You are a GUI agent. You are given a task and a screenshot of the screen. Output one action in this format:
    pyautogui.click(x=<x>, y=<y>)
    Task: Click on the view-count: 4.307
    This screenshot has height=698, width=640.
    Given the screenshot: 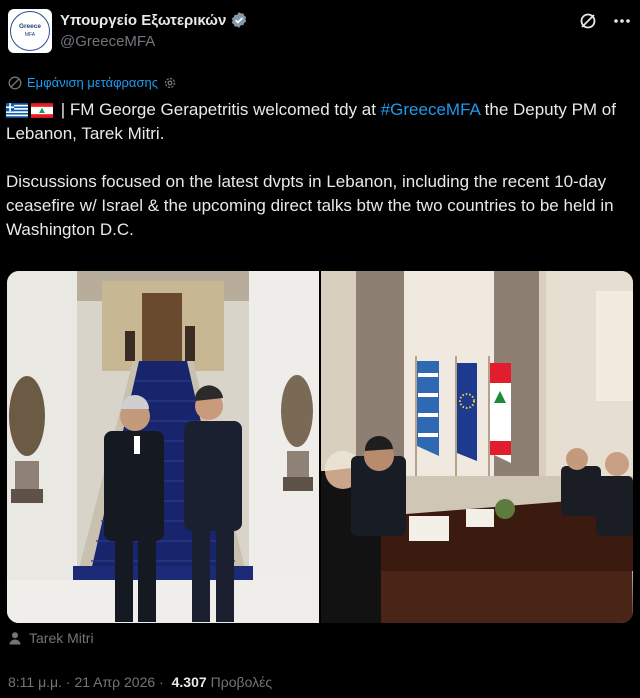 What is the action you would take?
    pyautogui.click(x=189, y=682)
    